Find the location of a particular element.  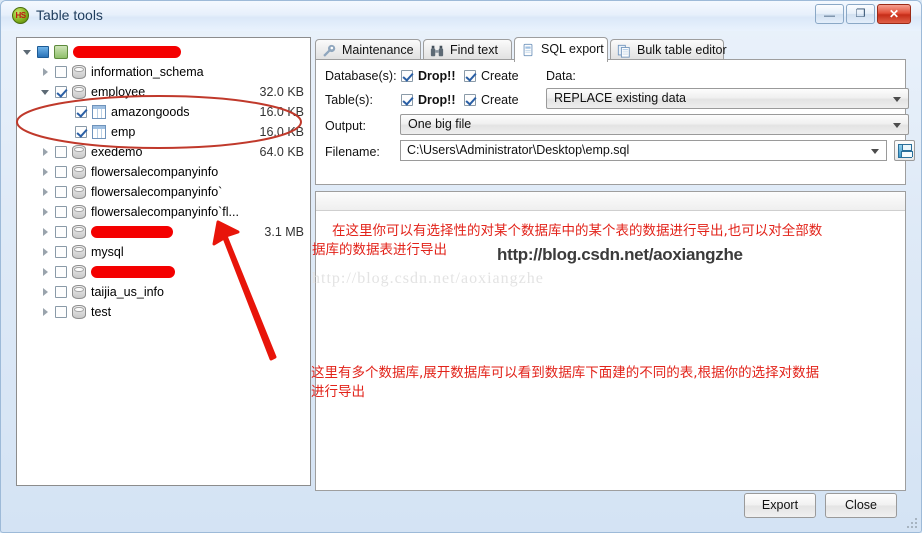

tree-row-label: information_schema is located at coordinates (147, 72).